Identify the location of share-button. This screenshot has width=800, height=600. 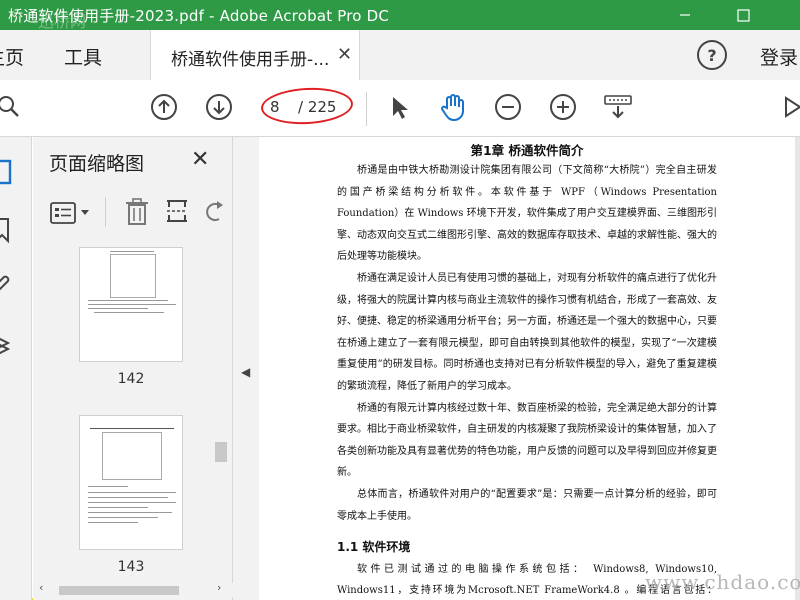
(789, 107).